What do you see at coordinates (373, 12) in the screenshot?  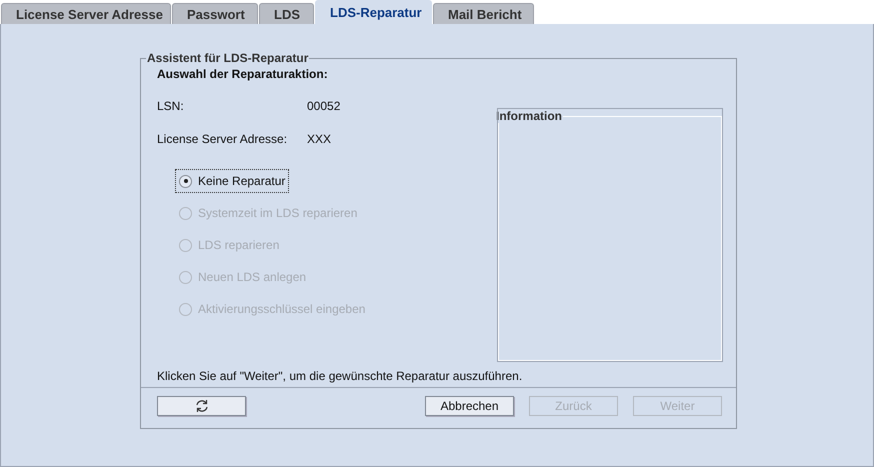 I see `tab: LDS-Reparatur` at bounding box center [373, 12].